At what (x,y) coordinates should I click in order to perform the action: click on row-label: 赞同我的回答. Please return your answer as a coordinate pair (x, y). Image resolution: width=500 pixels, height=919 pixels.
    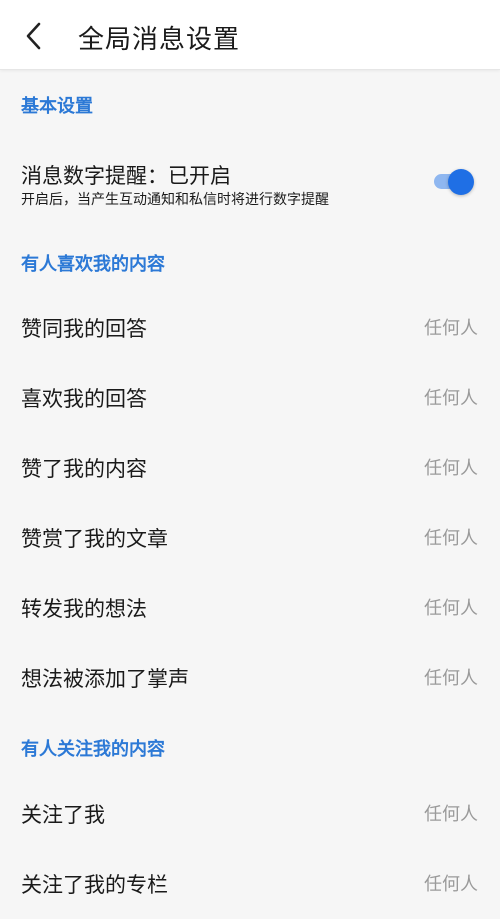
    Looking at the image, I should click on (84, 329).